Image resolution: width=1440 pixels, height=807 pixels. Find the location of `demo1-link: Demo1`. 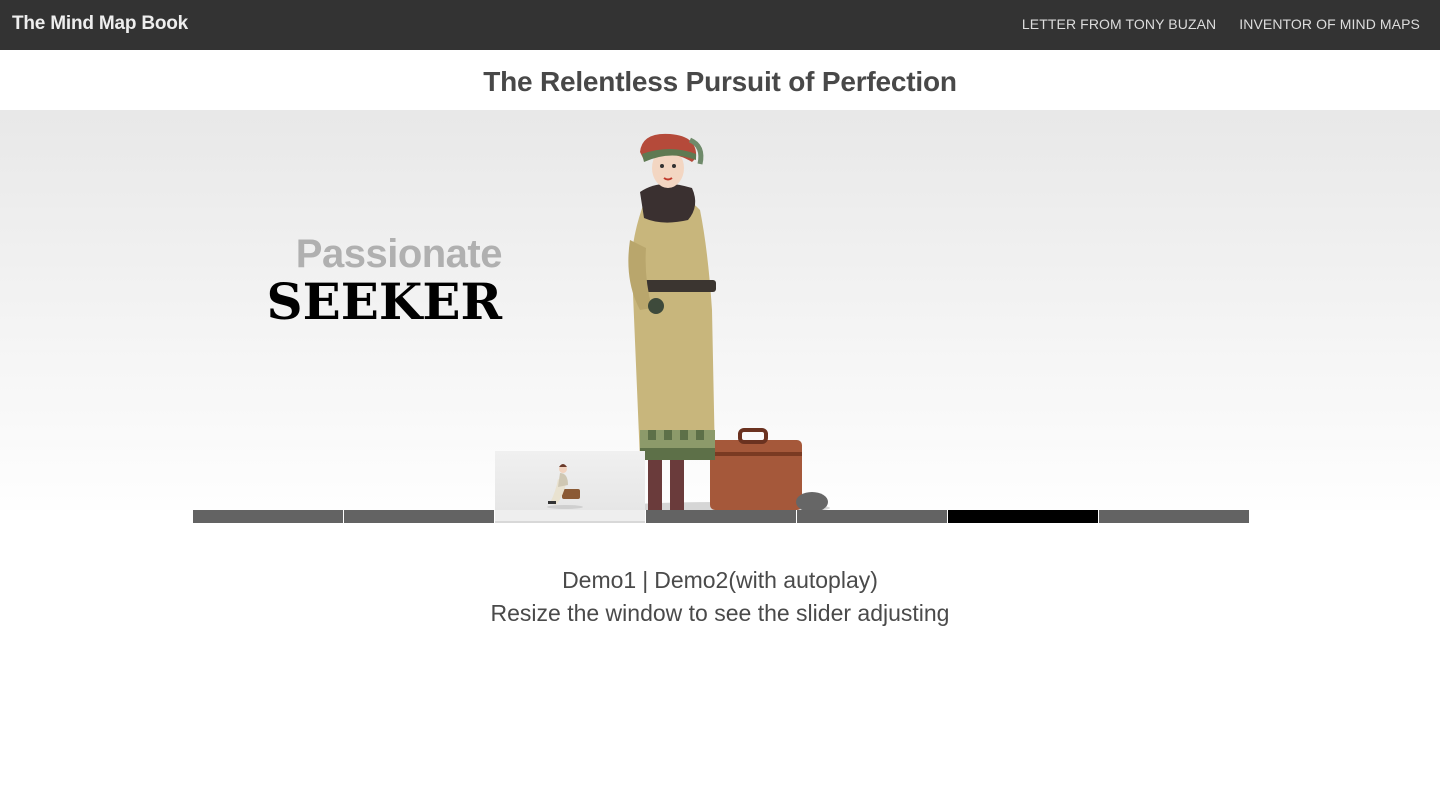

demo1-link: Demo1 is located at coordinates (599, 580).